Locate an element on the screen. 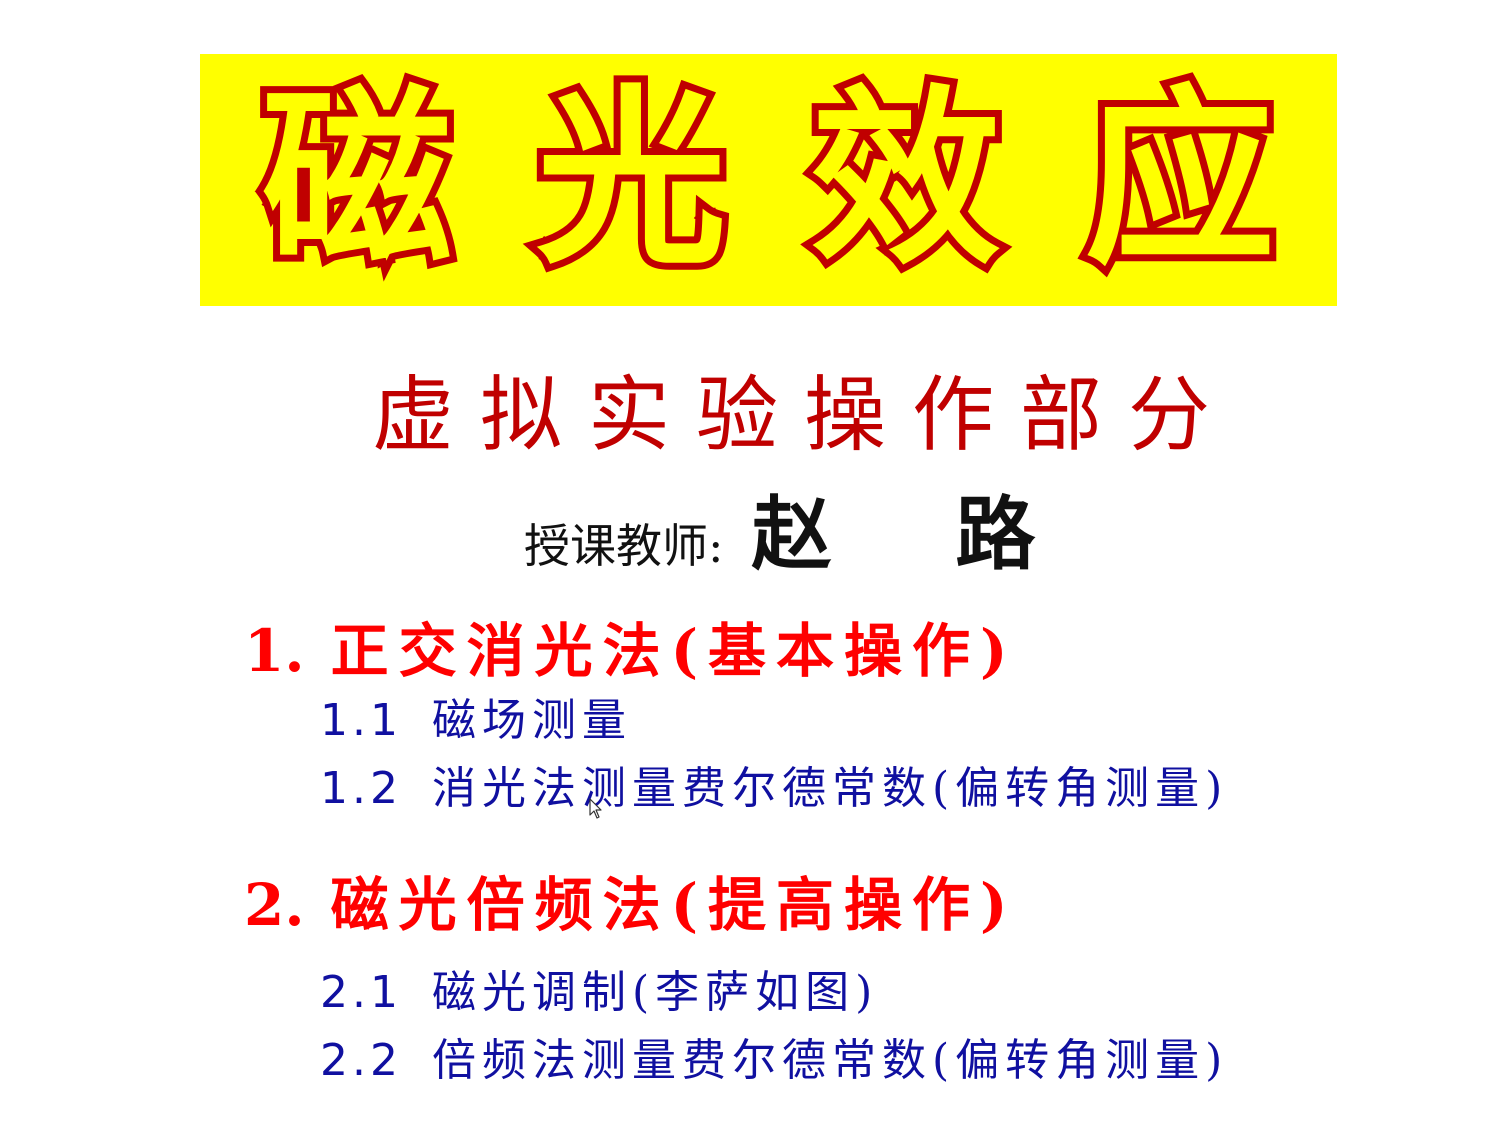  sub-item-text: 磁光调制(李萨如图) is located at coordinates (655, 992).